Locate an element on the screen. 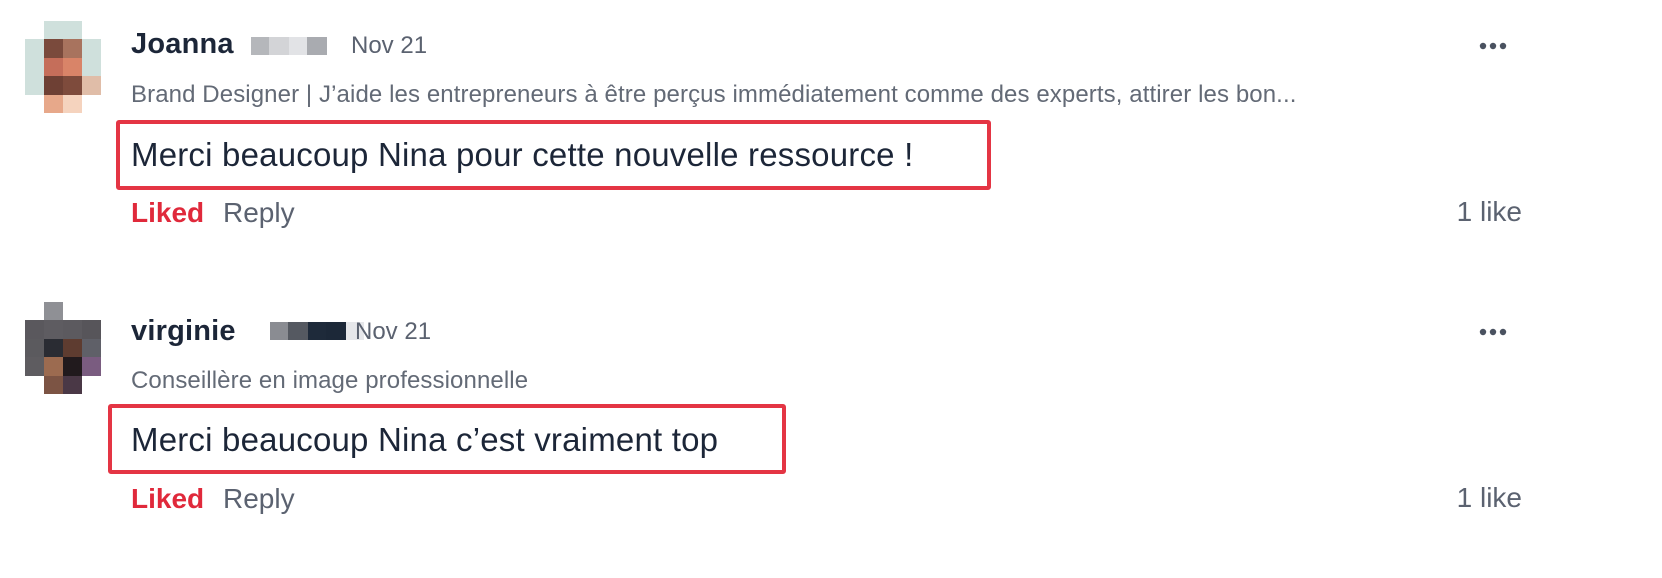 This screenshot has height=578, width=1662. comment-body: Merci beaucoup Nina c’est vraiment top is located at coordinates (425, 439).